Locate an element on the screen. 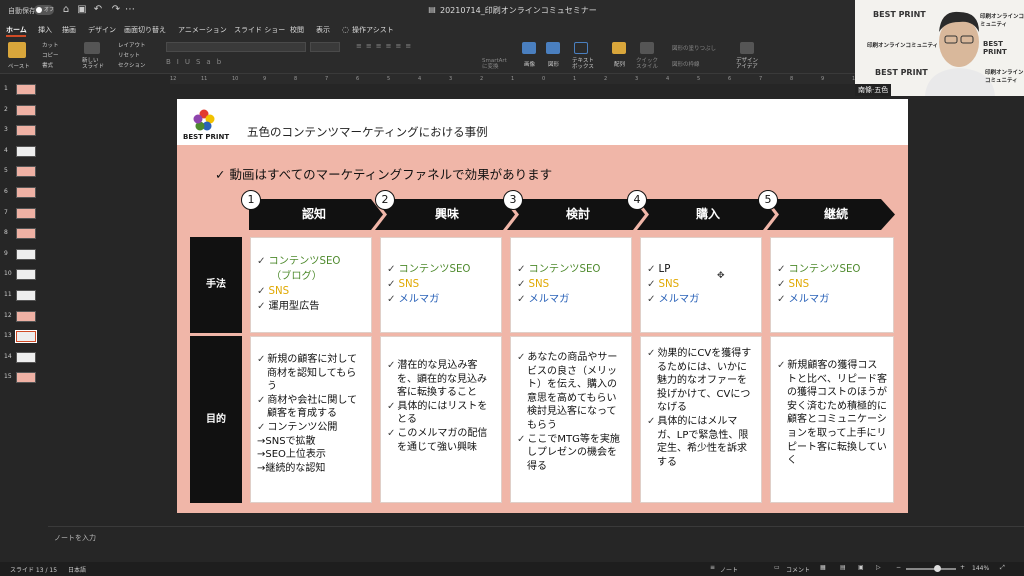 This screenshot has width=1024, height=576. more-icon: ⋯ is located at coordinates (130, 10).